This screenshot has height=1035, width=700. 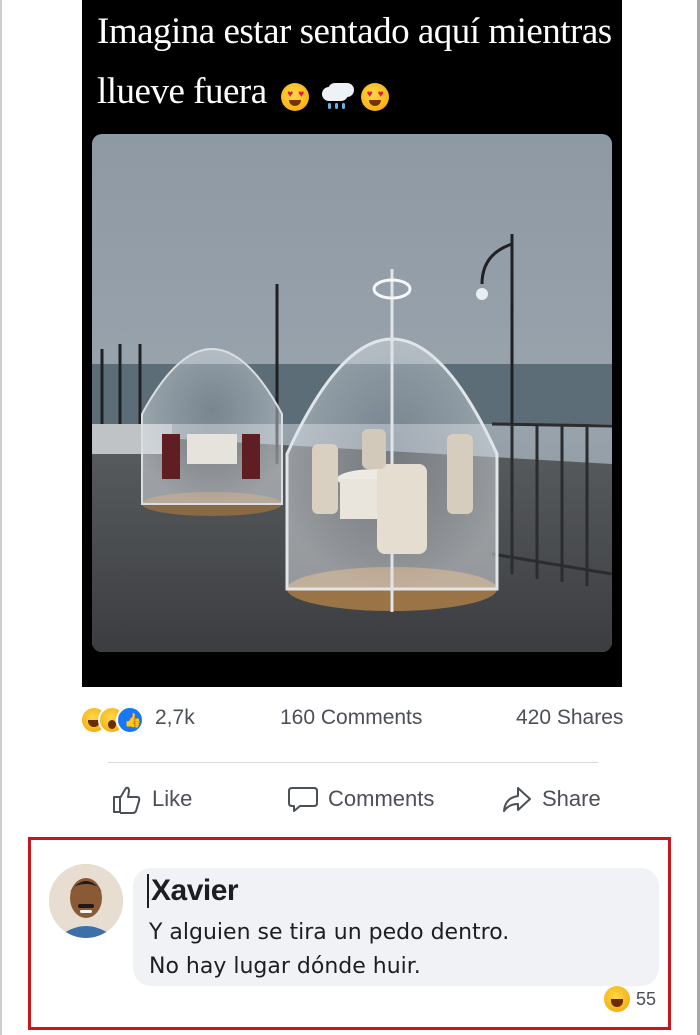 I want to click on stats-divider, so click(x=353, y=762).